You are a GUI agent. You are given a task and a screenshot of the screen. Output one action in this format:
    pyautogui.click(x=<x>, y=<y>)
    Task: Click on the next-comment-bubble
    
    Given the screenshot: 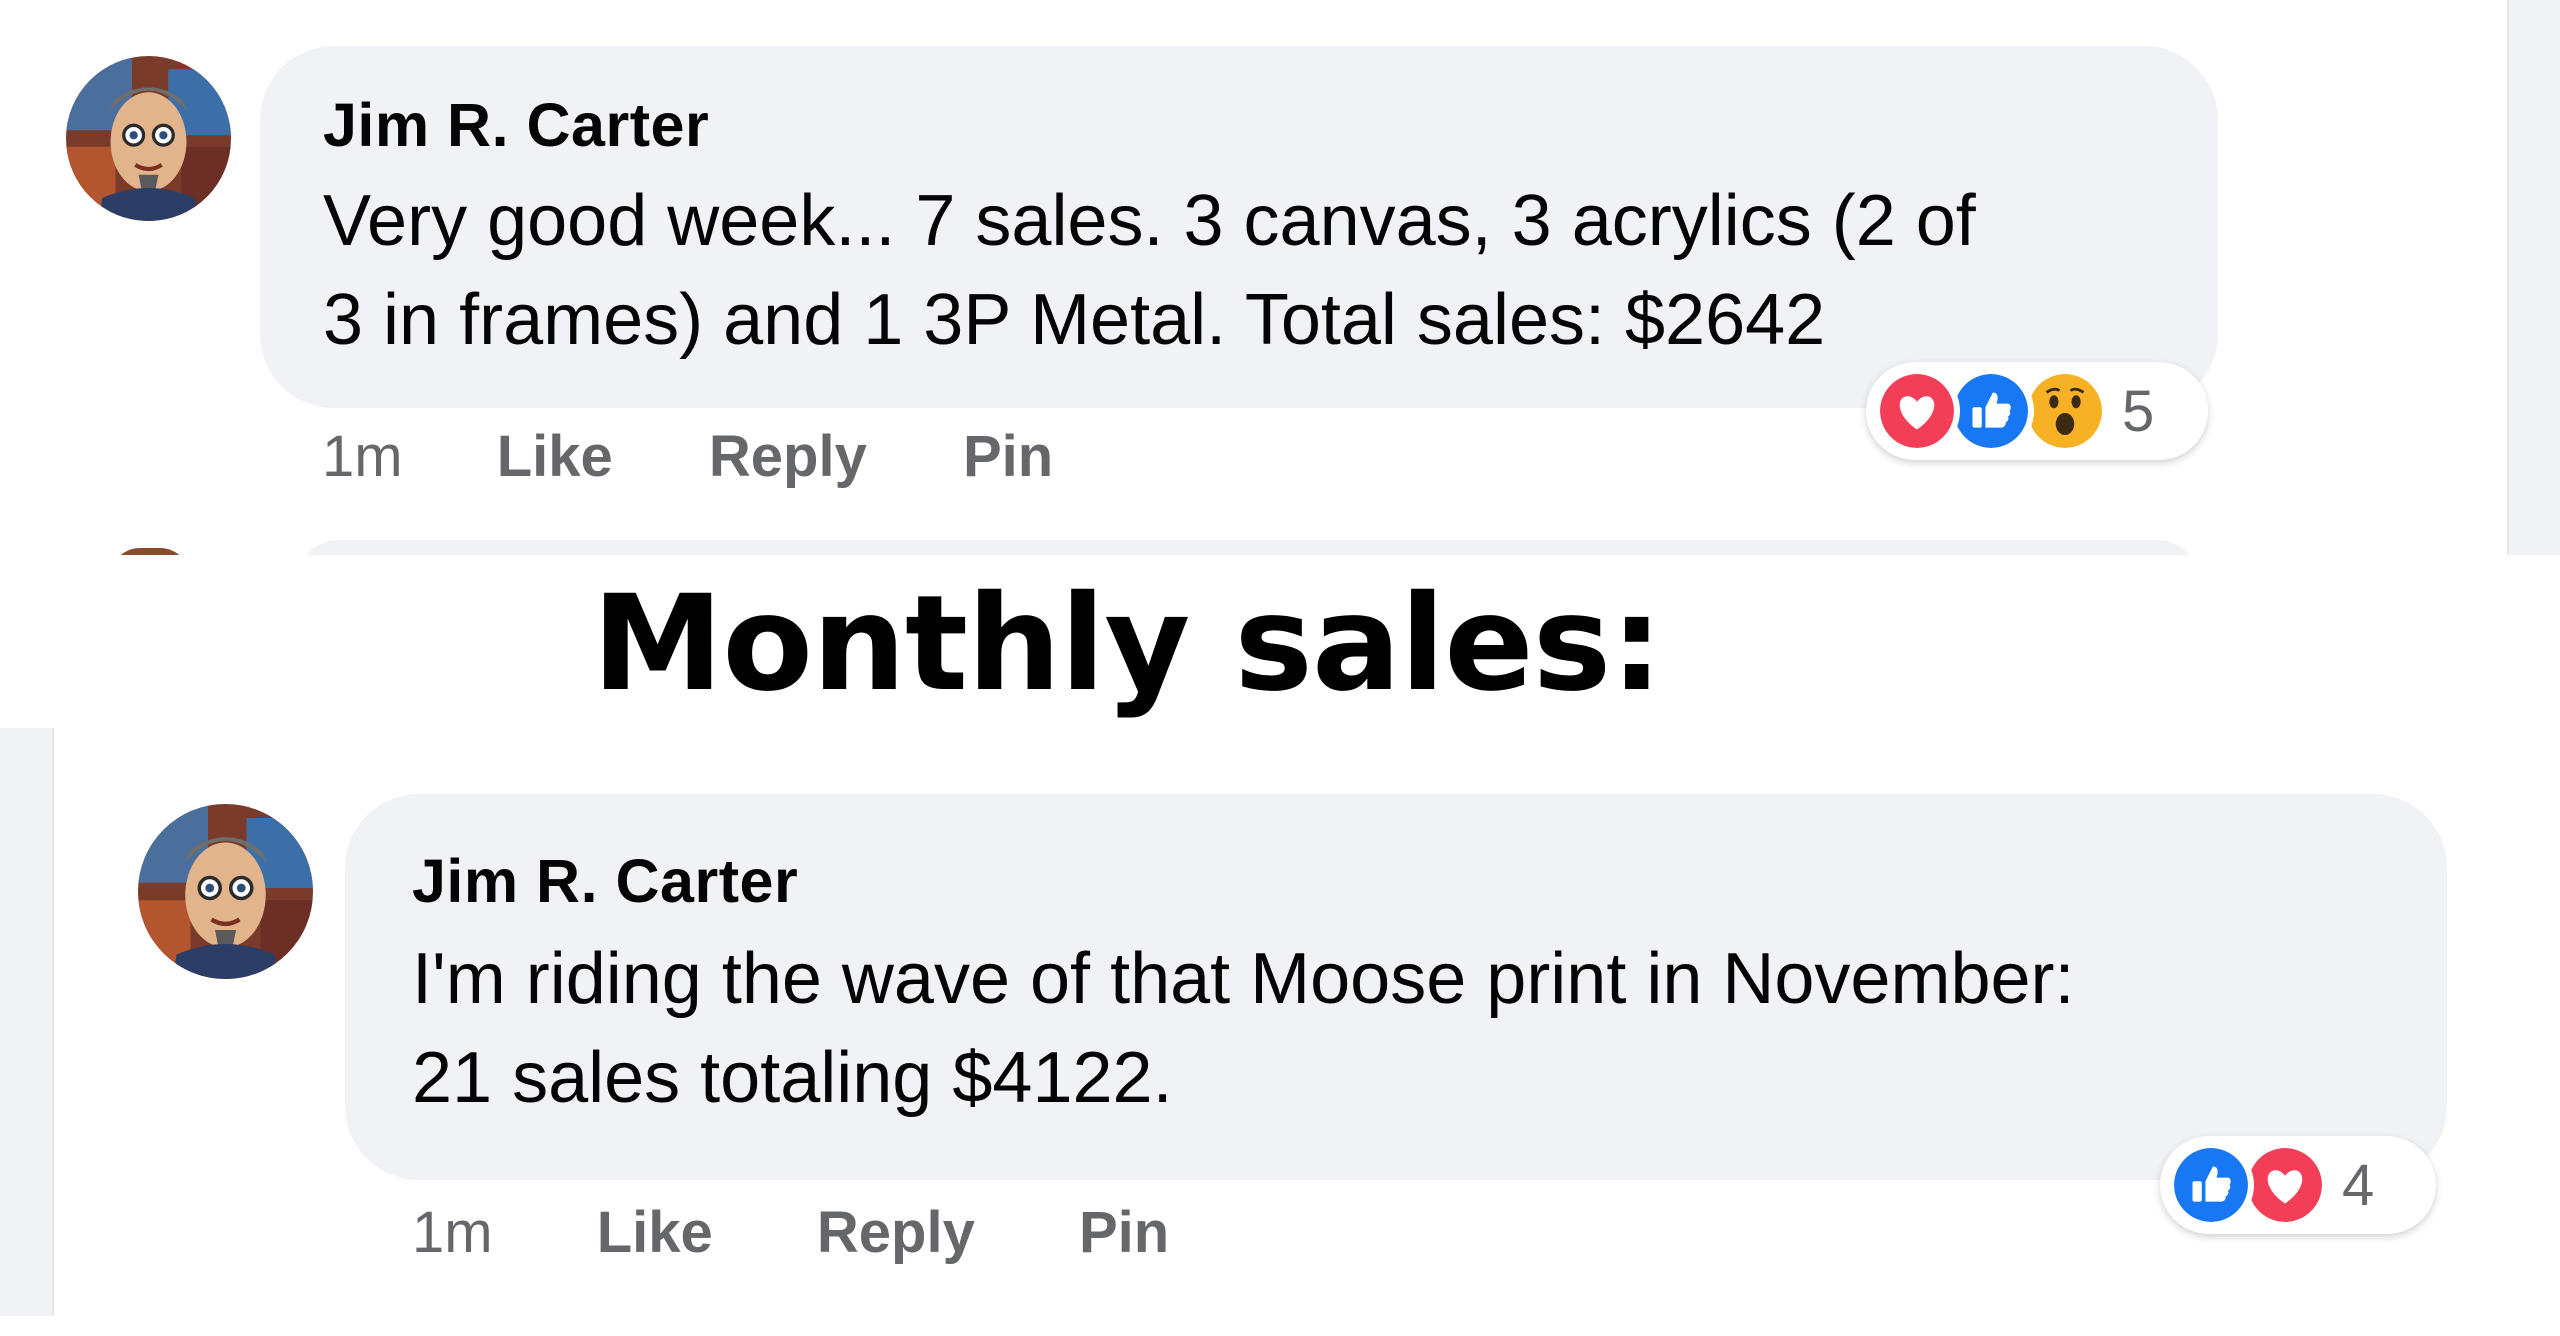 What is the action you would take?
    pyautogui.click(x=1248, y=547)
    